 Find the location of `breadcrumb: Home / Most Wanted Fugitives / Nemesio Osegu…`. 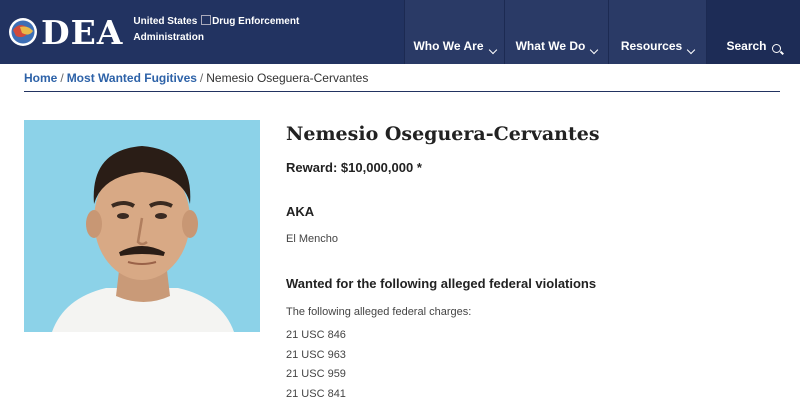

breadcrumb: Home / Most Wanted Fugitives / Nemesio Osegu… is located at coordinates (196, 78).